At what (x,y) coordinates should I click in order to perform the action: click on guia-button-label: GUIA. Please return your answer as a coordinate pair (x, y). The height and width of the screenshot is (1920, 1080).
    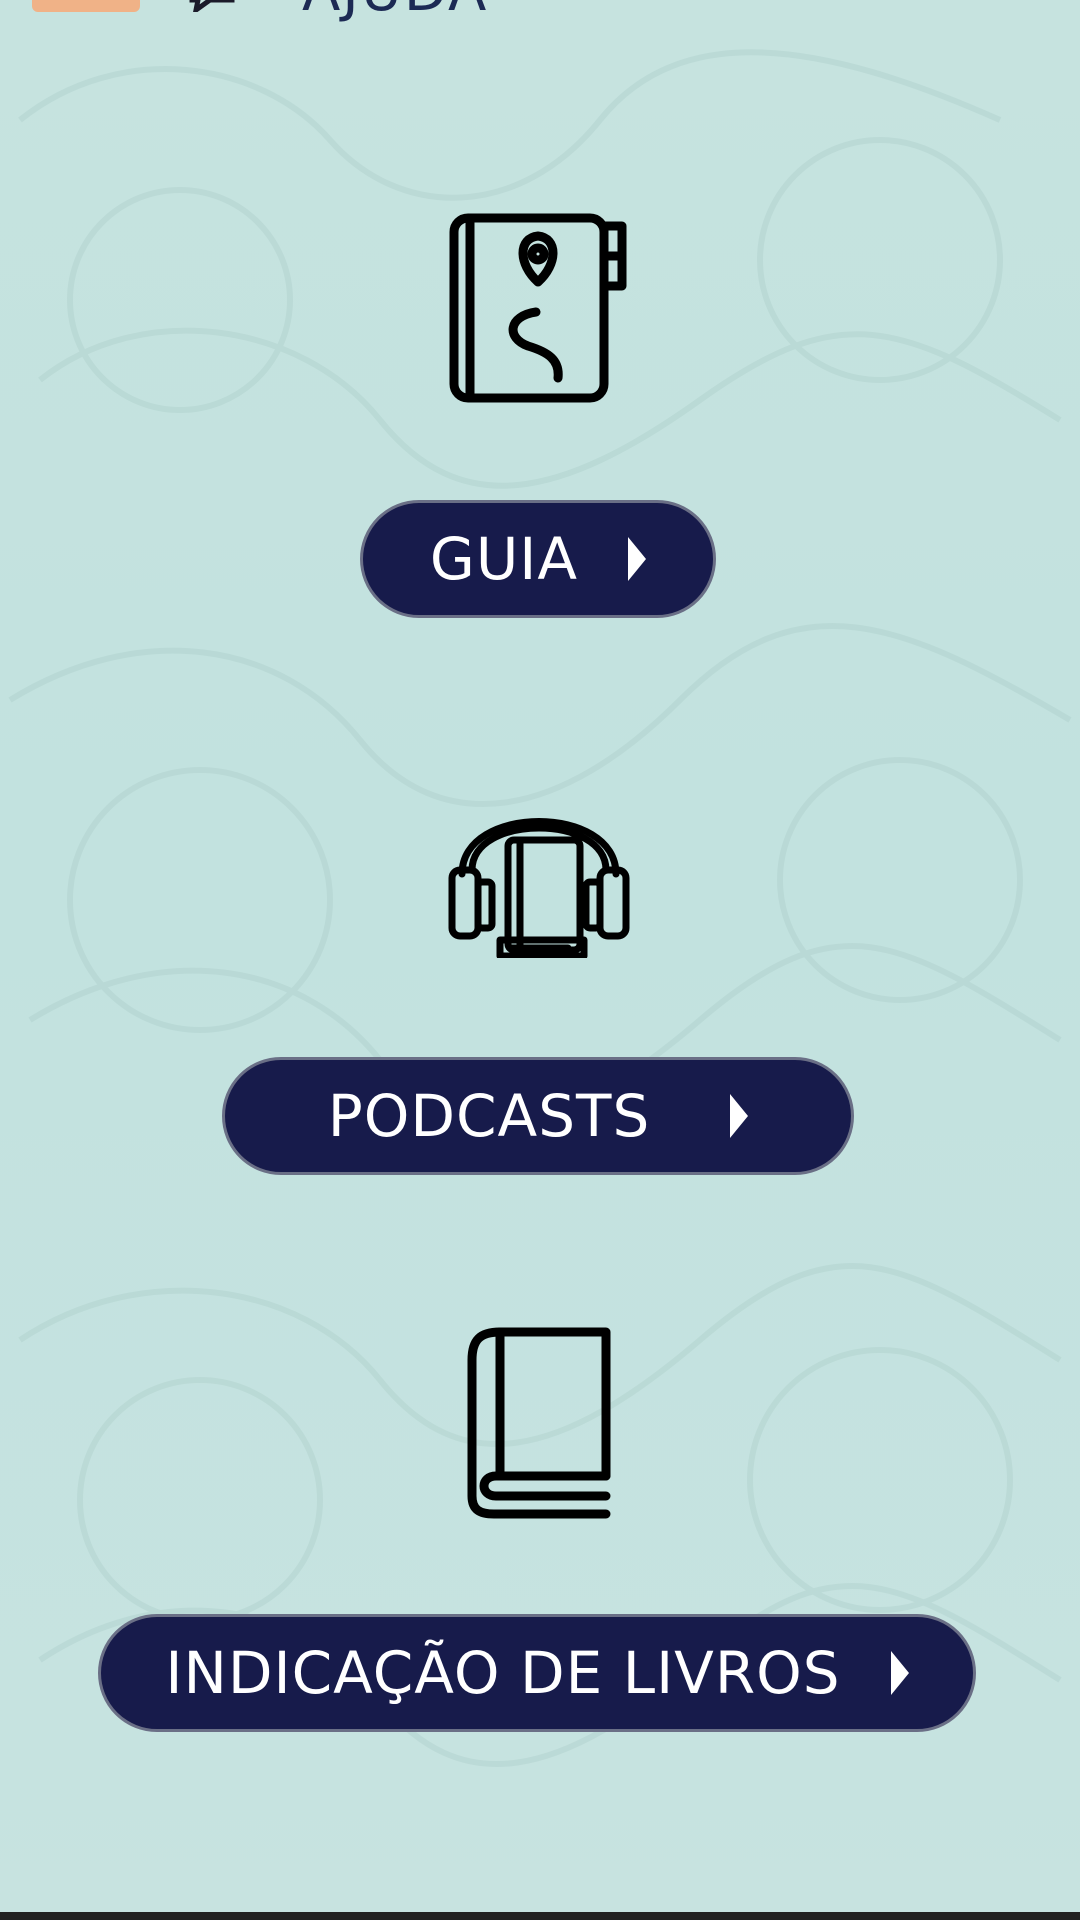
    Looking at the image, I should click on (504, 559).